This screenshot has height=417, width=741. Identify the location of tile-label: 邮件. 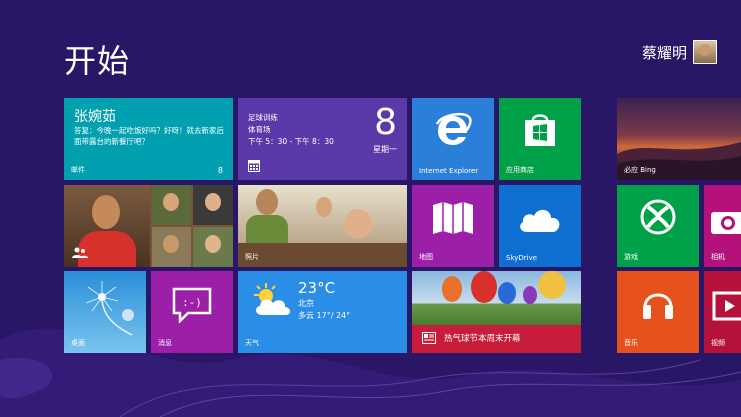
(78, 170).